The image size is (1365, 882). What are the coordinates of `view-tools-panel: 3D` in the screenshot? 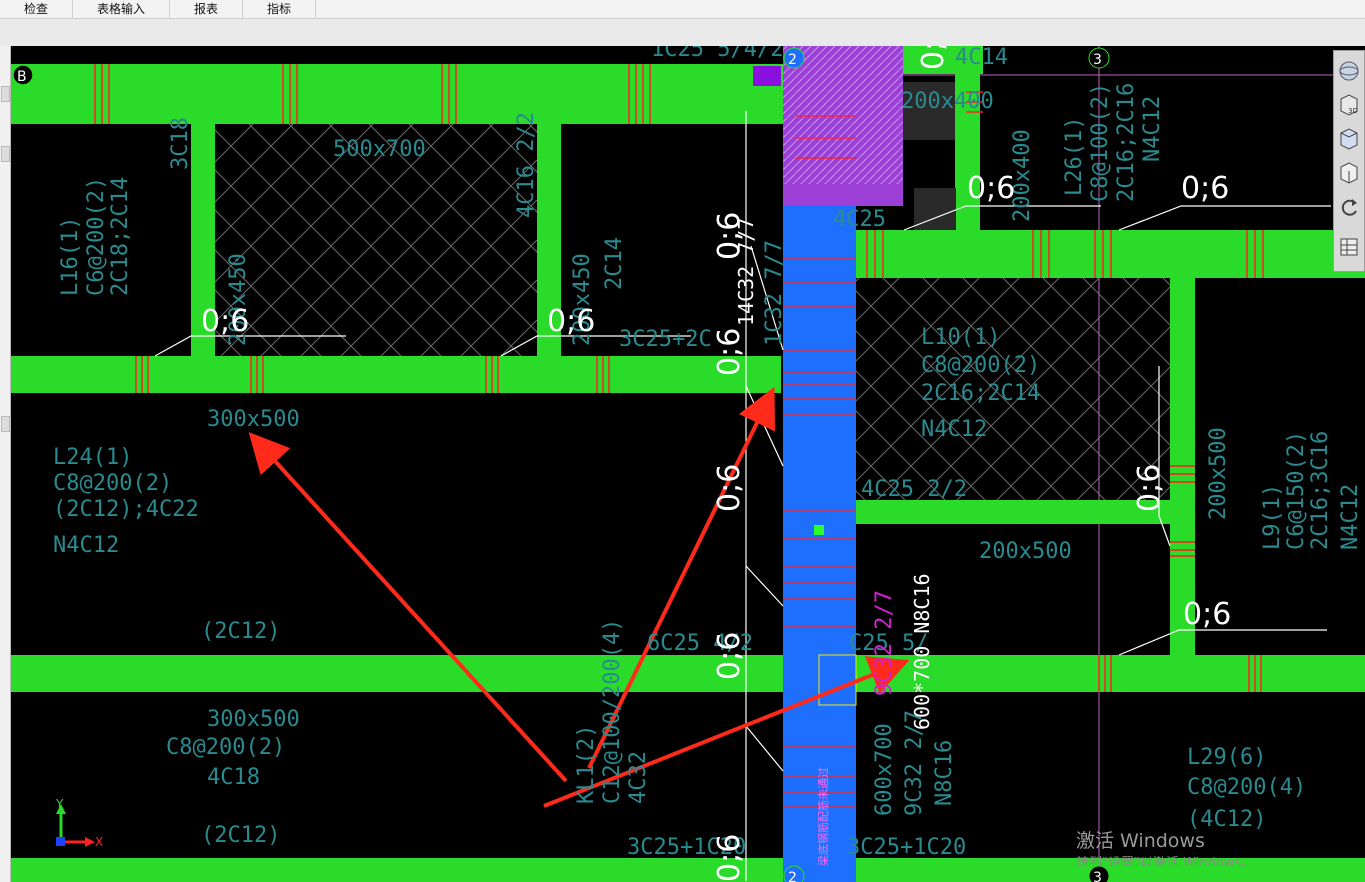 It's located at (1349, 161).